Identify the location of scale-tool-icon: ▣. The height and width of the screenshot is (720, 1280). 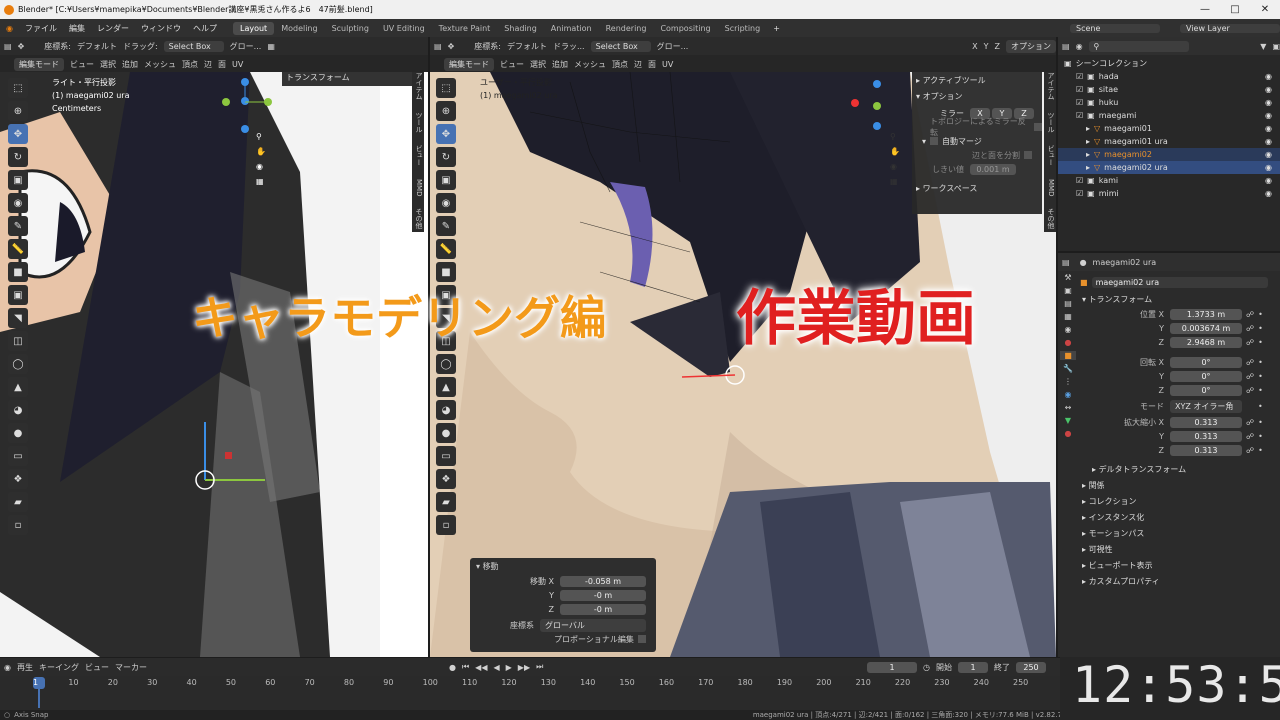
(18, 180).